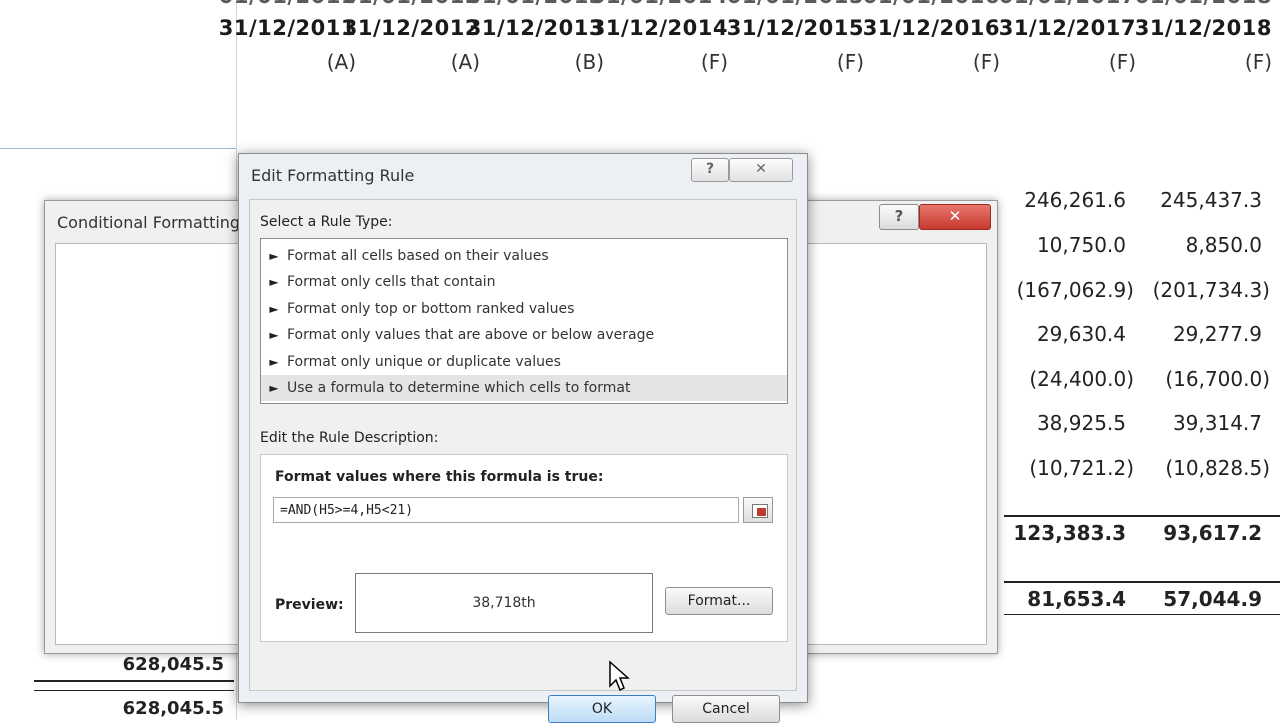 This screenshot has height=723, width=1280. What do you see at coordinates (1211, 200) in the screenshot?
I see `cell-2018: 245,437.3` at bounding box center [1211, 200].